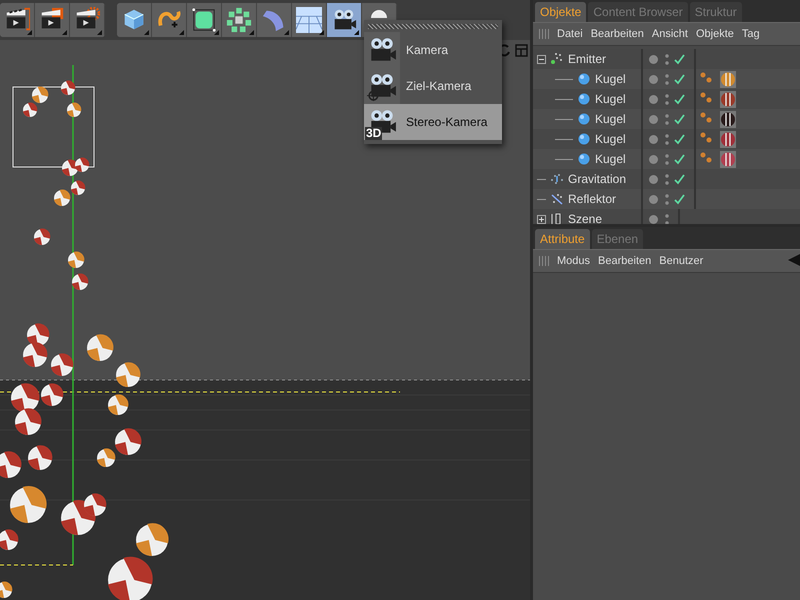  I want to click on clapperboard-icon, so click(17, 20).